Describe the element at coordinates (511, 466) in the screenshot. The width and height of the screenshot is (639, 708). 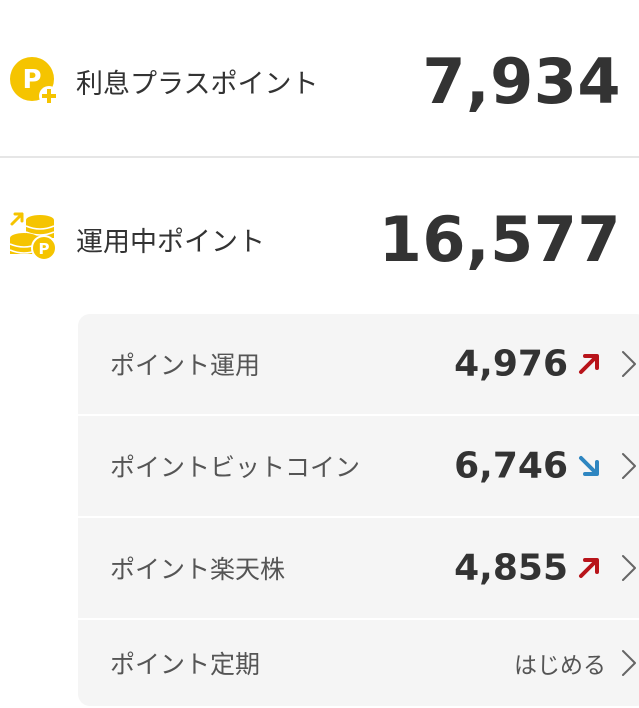
I see `item-value: 6,746` at that location.